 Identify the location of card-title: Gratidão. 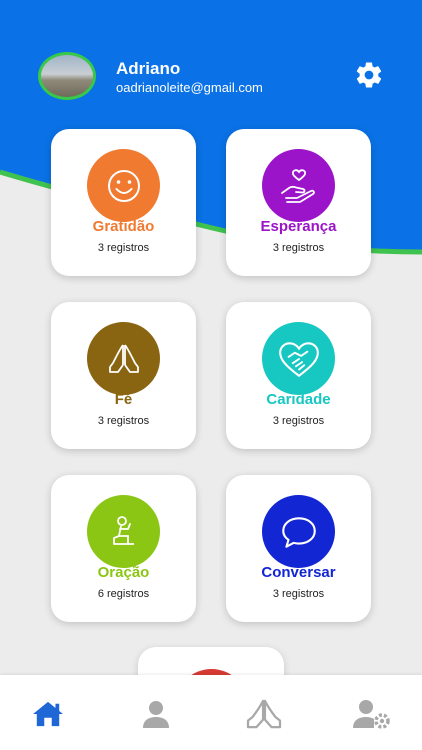
(123, 226).